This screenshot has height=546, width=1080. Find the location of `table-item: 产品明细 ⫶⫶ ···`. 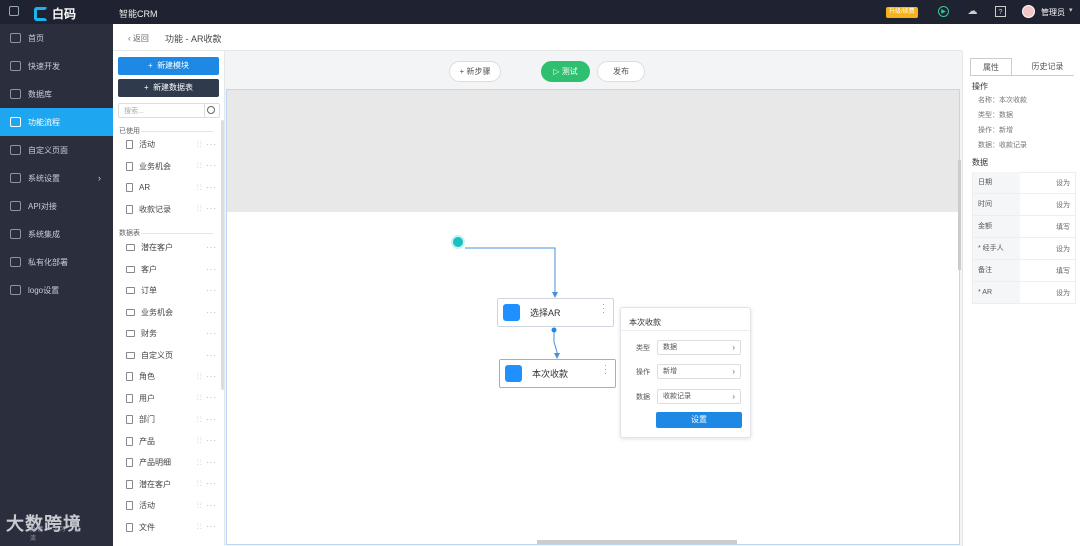

table-item: 产品明细 ⫶⫶ ··· is located at coordinates (173, 462).